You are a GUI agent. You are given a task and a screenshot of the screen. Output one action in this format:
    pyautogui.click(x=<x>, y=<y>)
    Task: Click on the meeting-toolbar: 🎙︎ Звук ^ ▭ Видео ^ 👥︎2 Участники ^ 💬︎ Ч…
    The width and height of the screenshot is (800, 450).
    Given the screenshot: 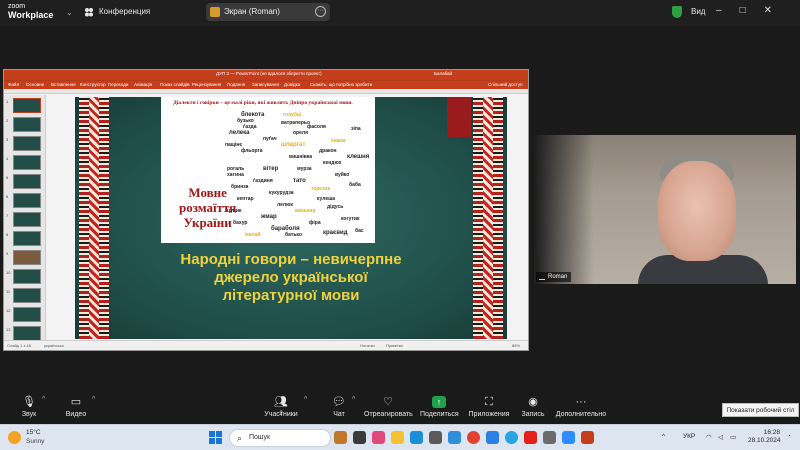 What is the action you would take?
    pyautogui.click(x=400, y=409)
    